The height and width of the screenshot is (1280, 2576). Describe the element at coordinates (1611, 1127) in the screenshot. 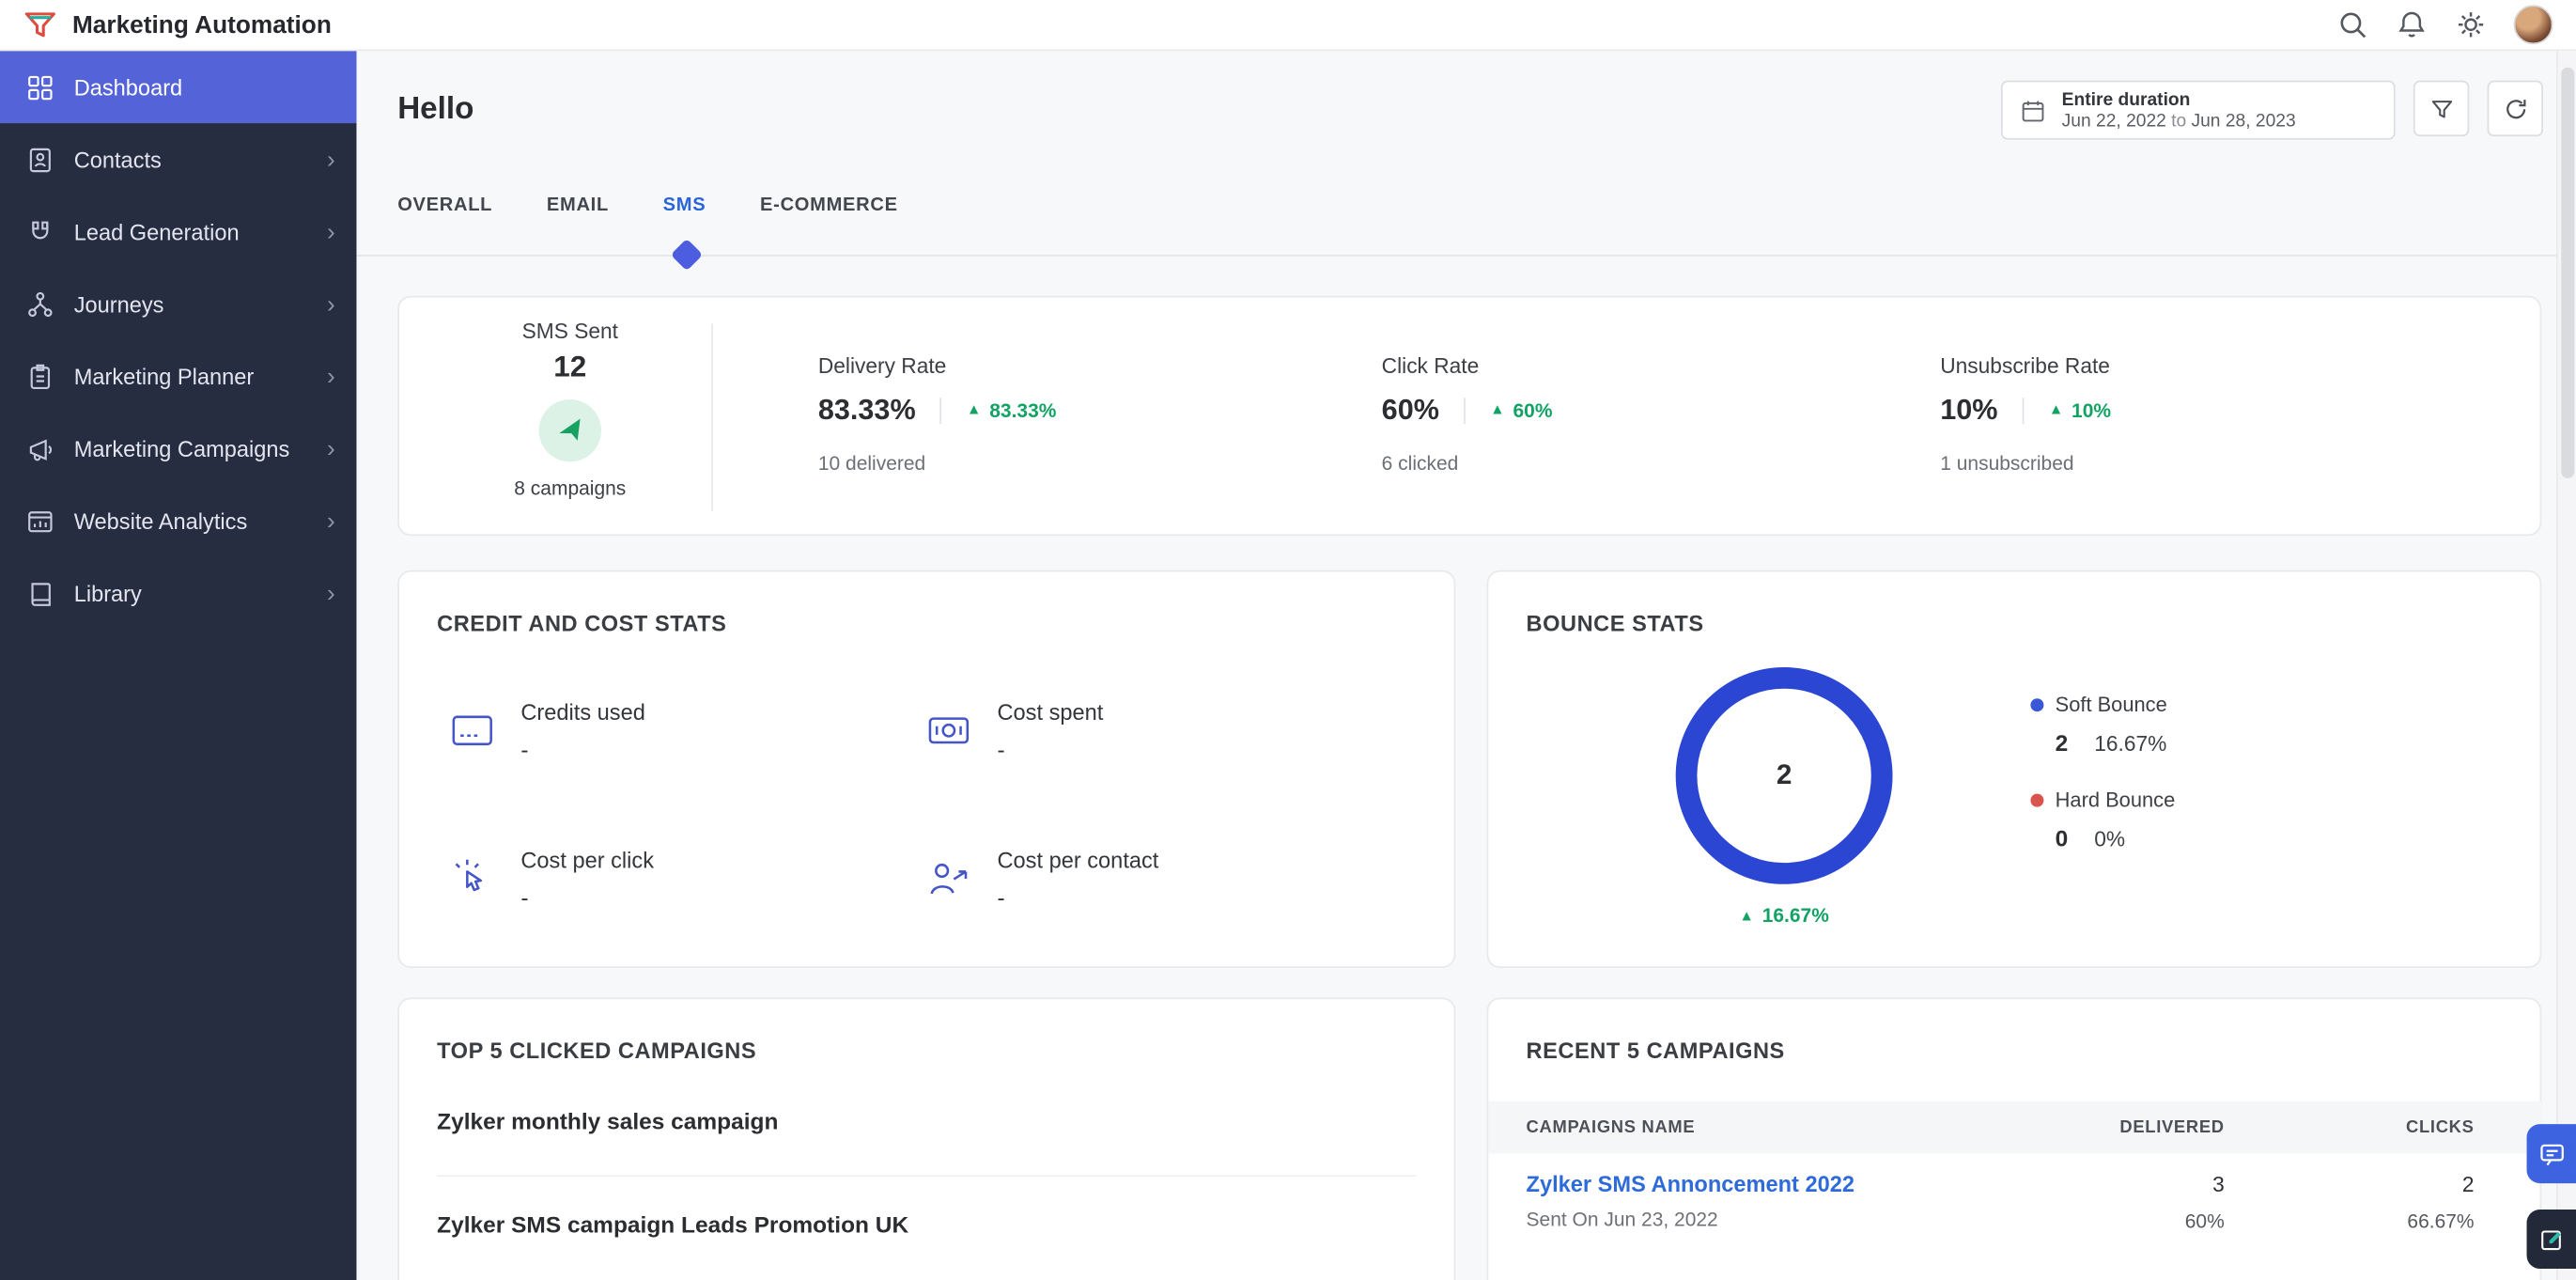

I see `column-campaigns-name: CAMPAIGNS NAME` at that location.